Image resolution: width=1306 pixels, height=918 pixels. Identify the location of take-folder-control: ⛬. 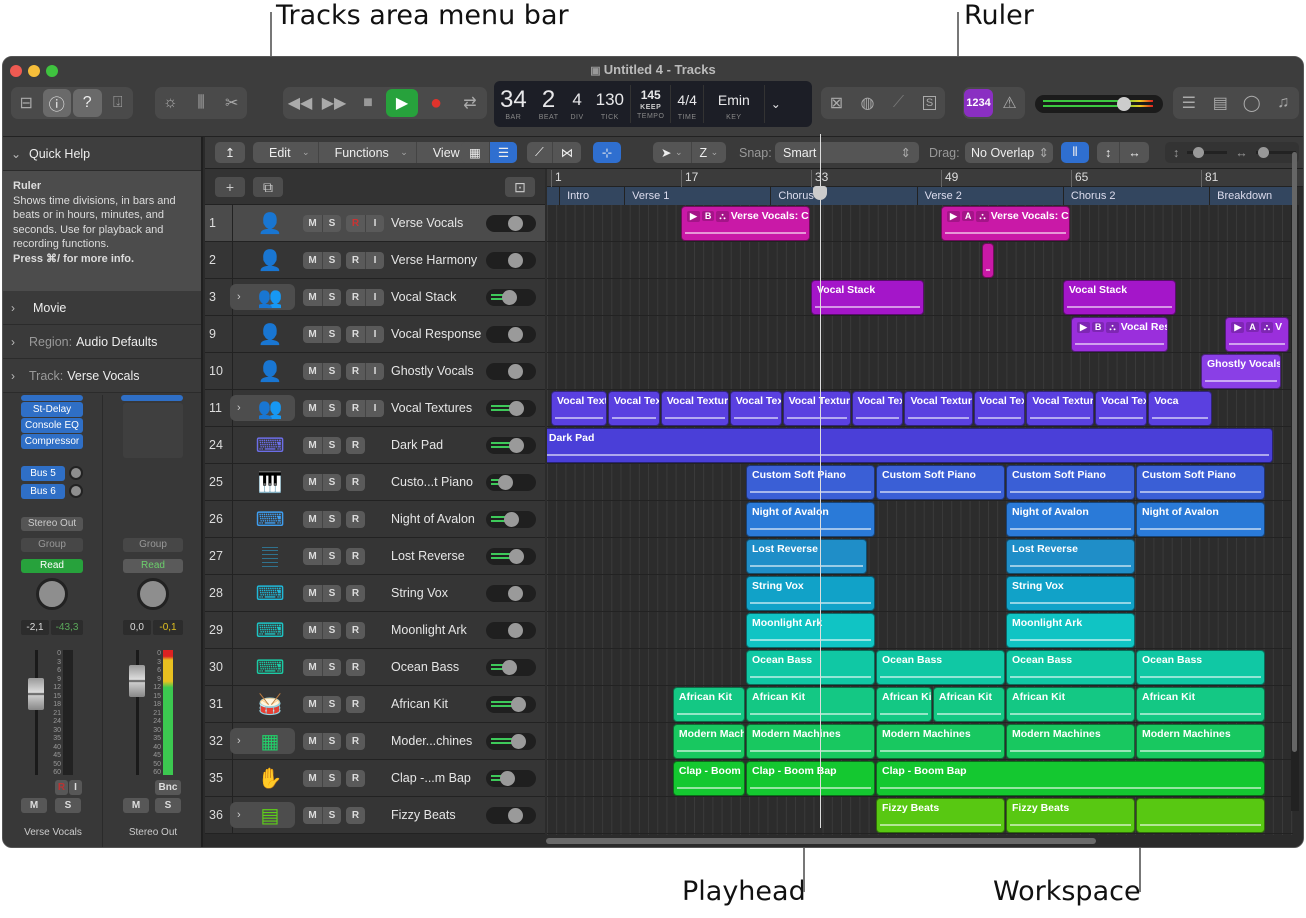
(982, 216).